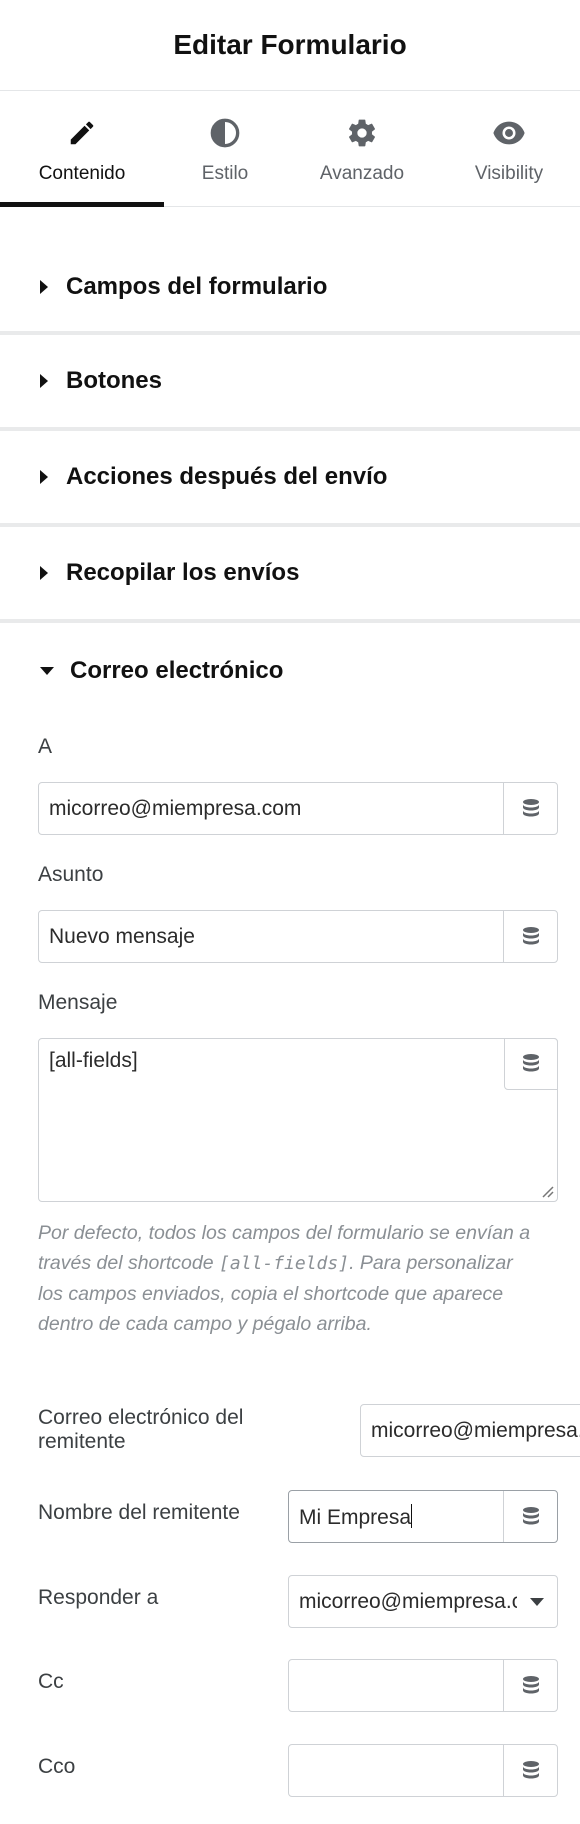 The height and width of the screenshot is (1824, 580). Describe the element at coordinates (71, 874) in the screenshot. I see `subject-label: Asunto` at that location.